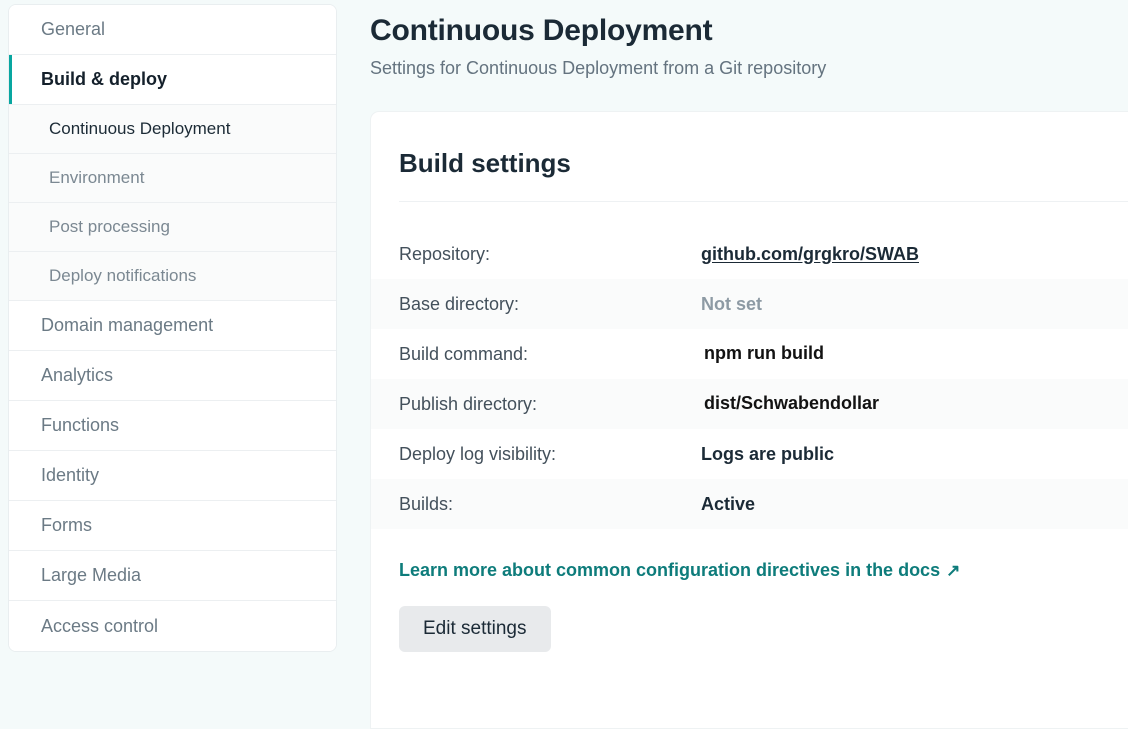 This screenshot has height=729, width=1128. Describe the element at coordinates (100, 625) in the screenshot. I see `sidebar-item-label: Access control` at that location.